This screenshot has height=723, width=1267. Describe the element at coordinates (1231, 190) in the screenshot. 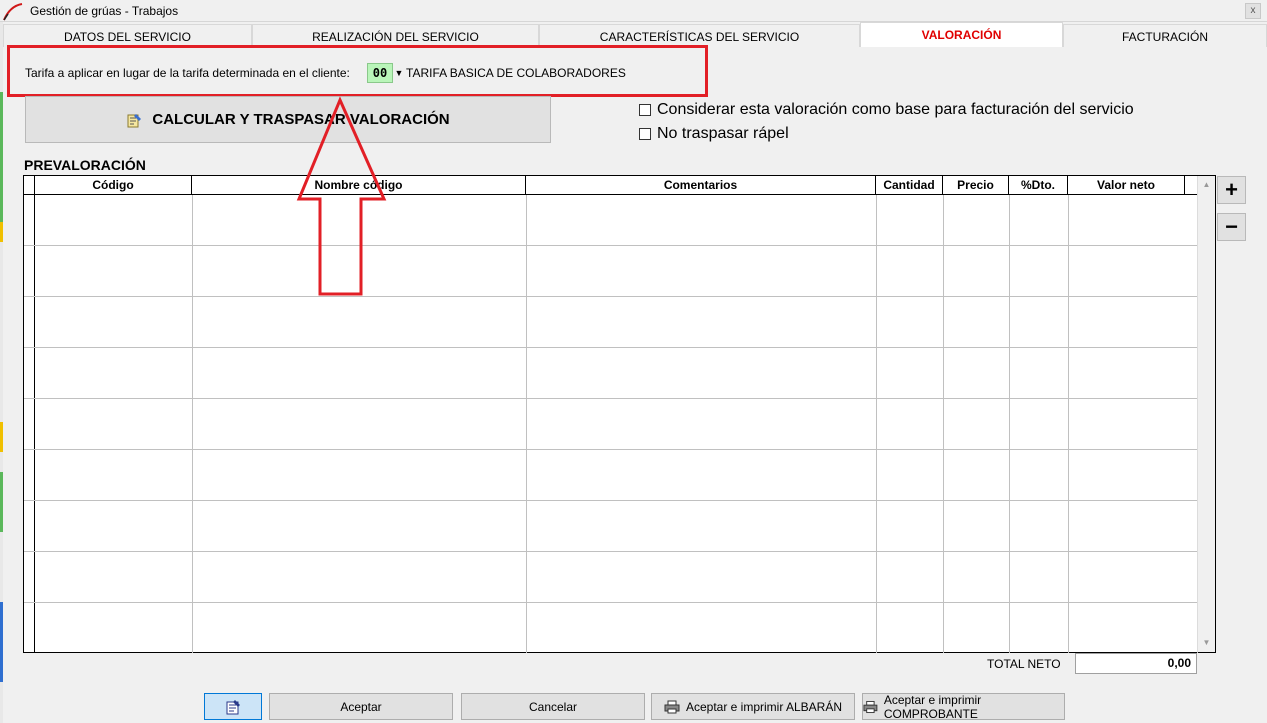

I see `add-row-button: +` at that location.